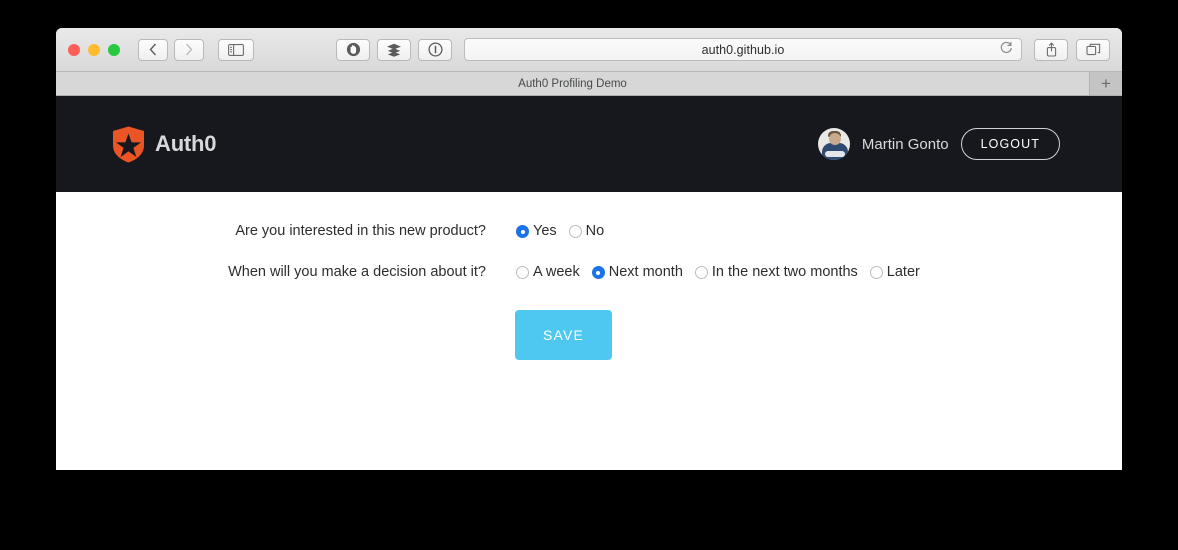 This screenshot has width=1178, height=550. I want to click on forward-button, so click(189, 49).